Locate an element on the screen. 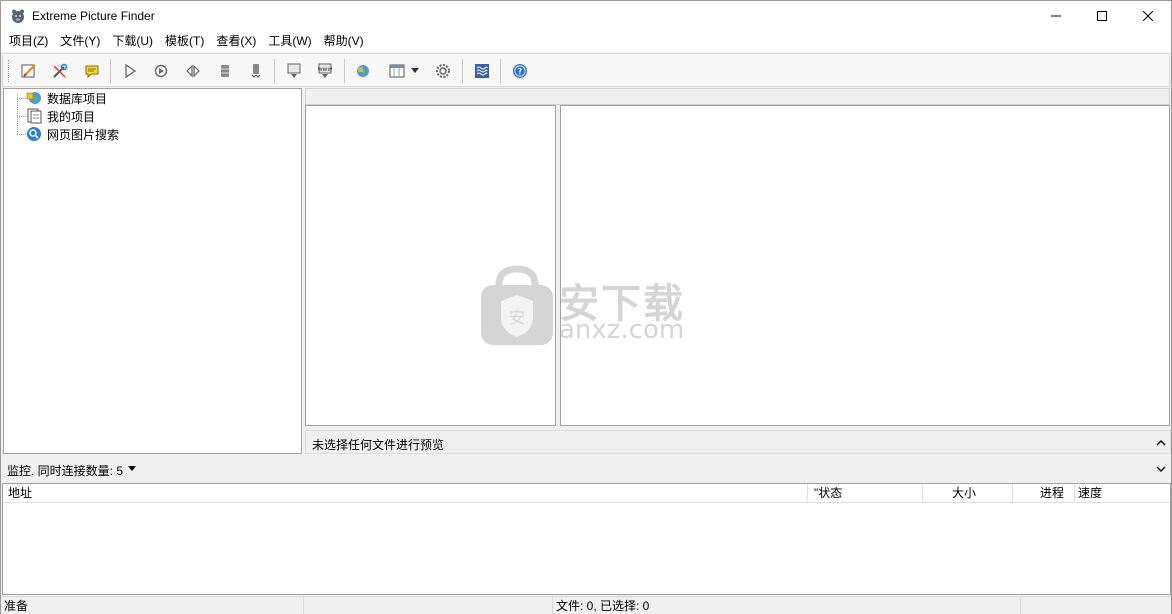 Image resolution: width=1172 pixels, height=614 pixels. edit-project-icon is located at coordinates (29, 71).